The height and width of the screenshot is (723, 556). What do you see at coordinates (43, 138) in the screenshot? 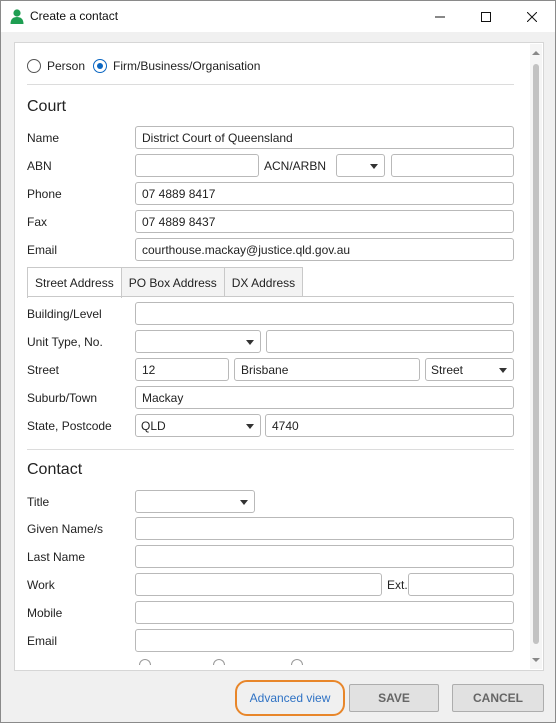
I see `name-label: Name` at bounding box center [43, 138].